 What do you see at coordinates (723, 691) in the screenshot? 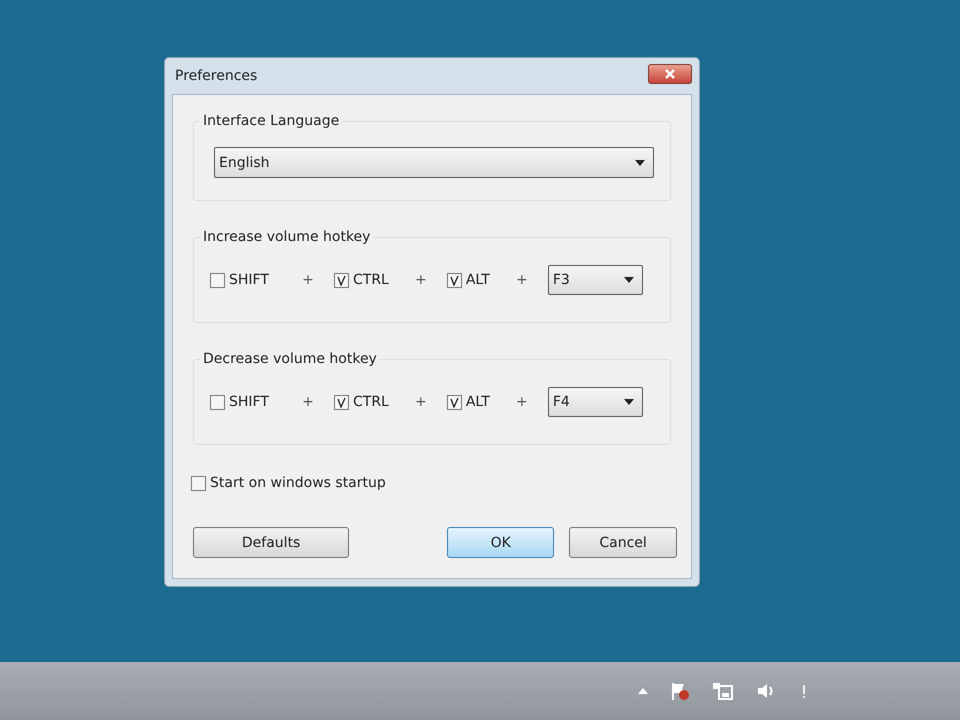
I see `network-icon` at bounding box center [723, 691].